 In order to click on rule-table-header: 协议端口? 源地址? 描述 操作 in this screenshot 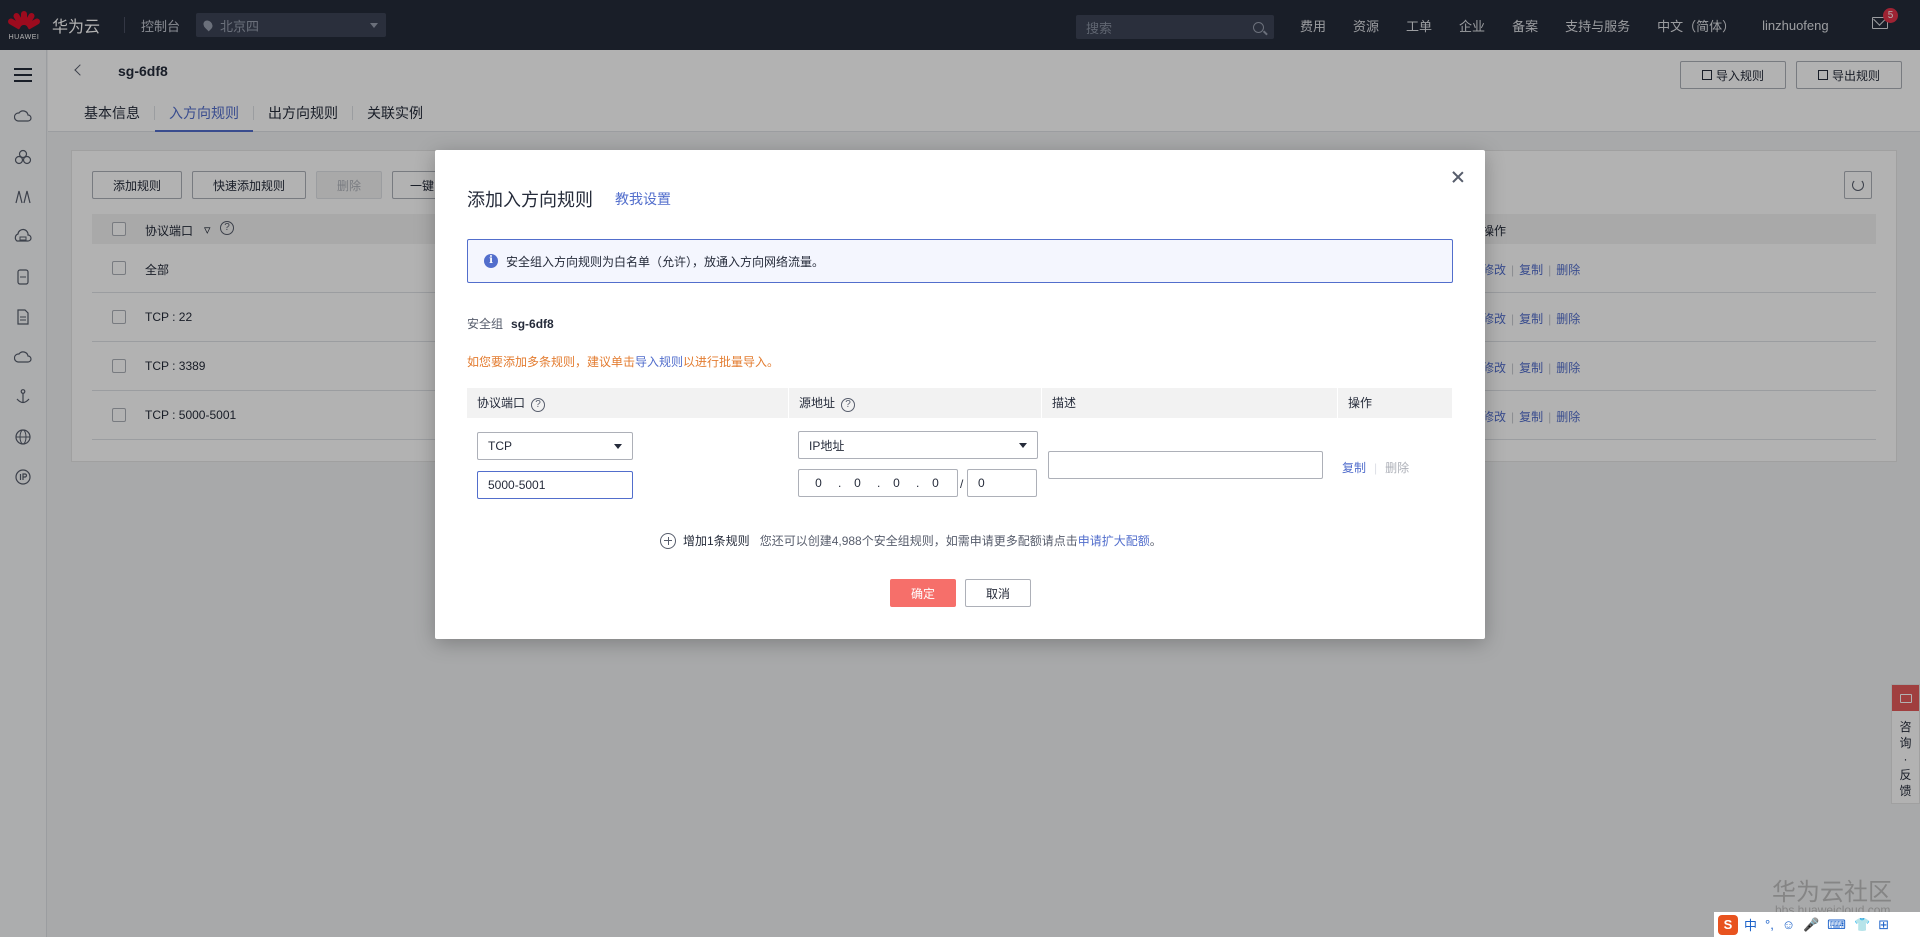, I will do `click(960, 403)`.